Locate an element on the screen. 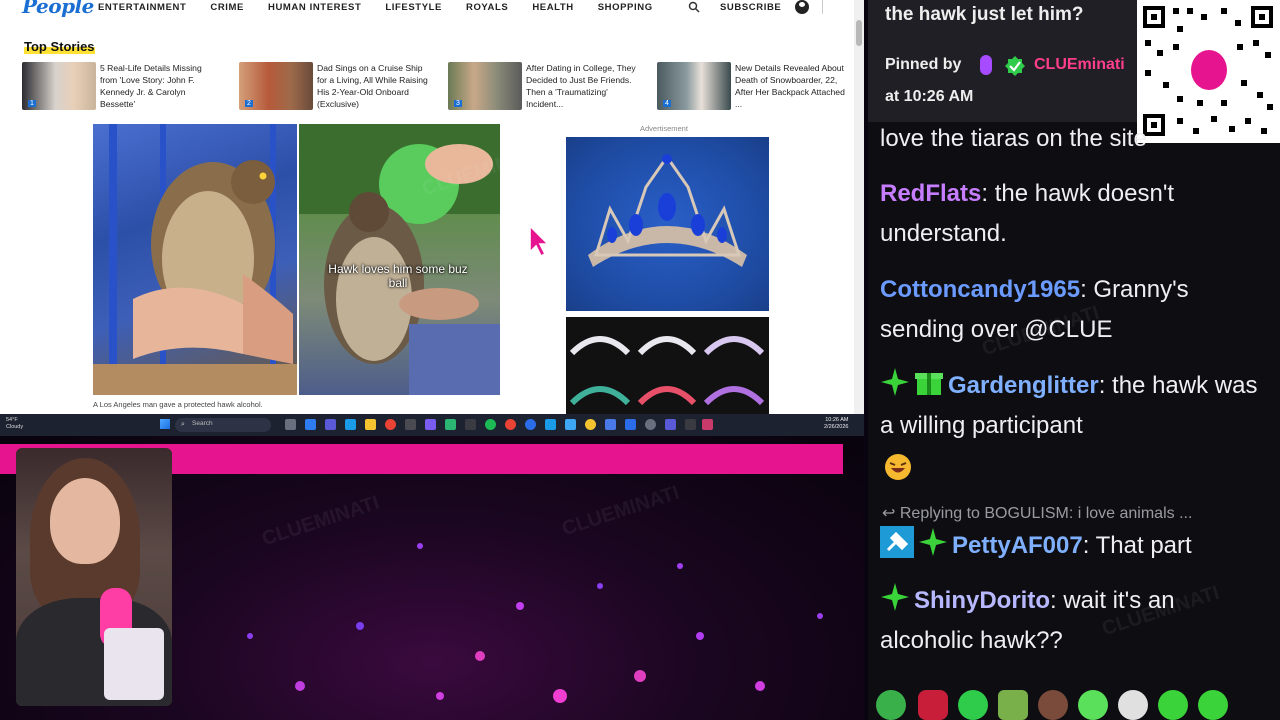  chat-text: : That part is located at coordinates (1137, 545).